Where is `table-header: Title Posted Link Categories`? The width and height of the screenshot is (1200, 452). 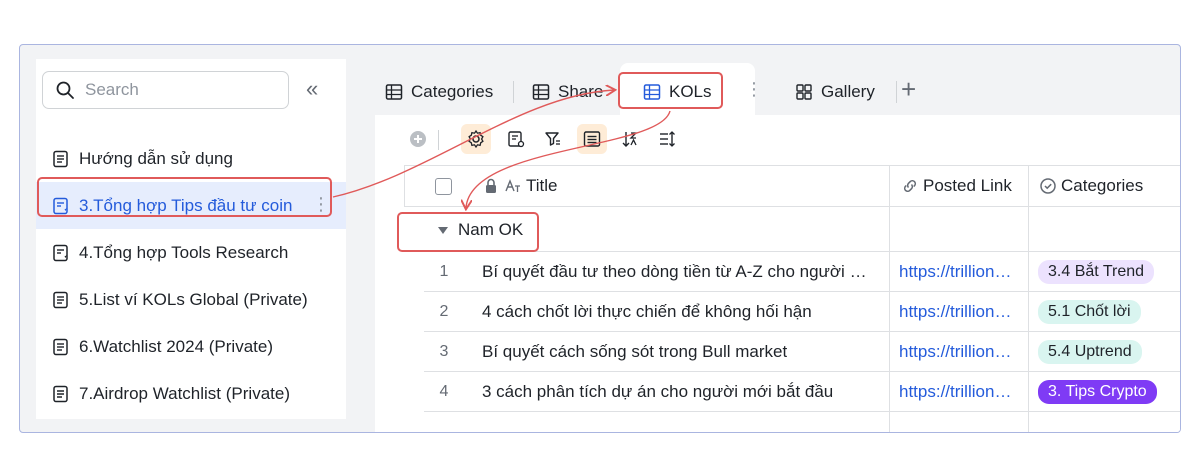
table-header: Title Posted Link Categories is located at coordinates (792, 186).